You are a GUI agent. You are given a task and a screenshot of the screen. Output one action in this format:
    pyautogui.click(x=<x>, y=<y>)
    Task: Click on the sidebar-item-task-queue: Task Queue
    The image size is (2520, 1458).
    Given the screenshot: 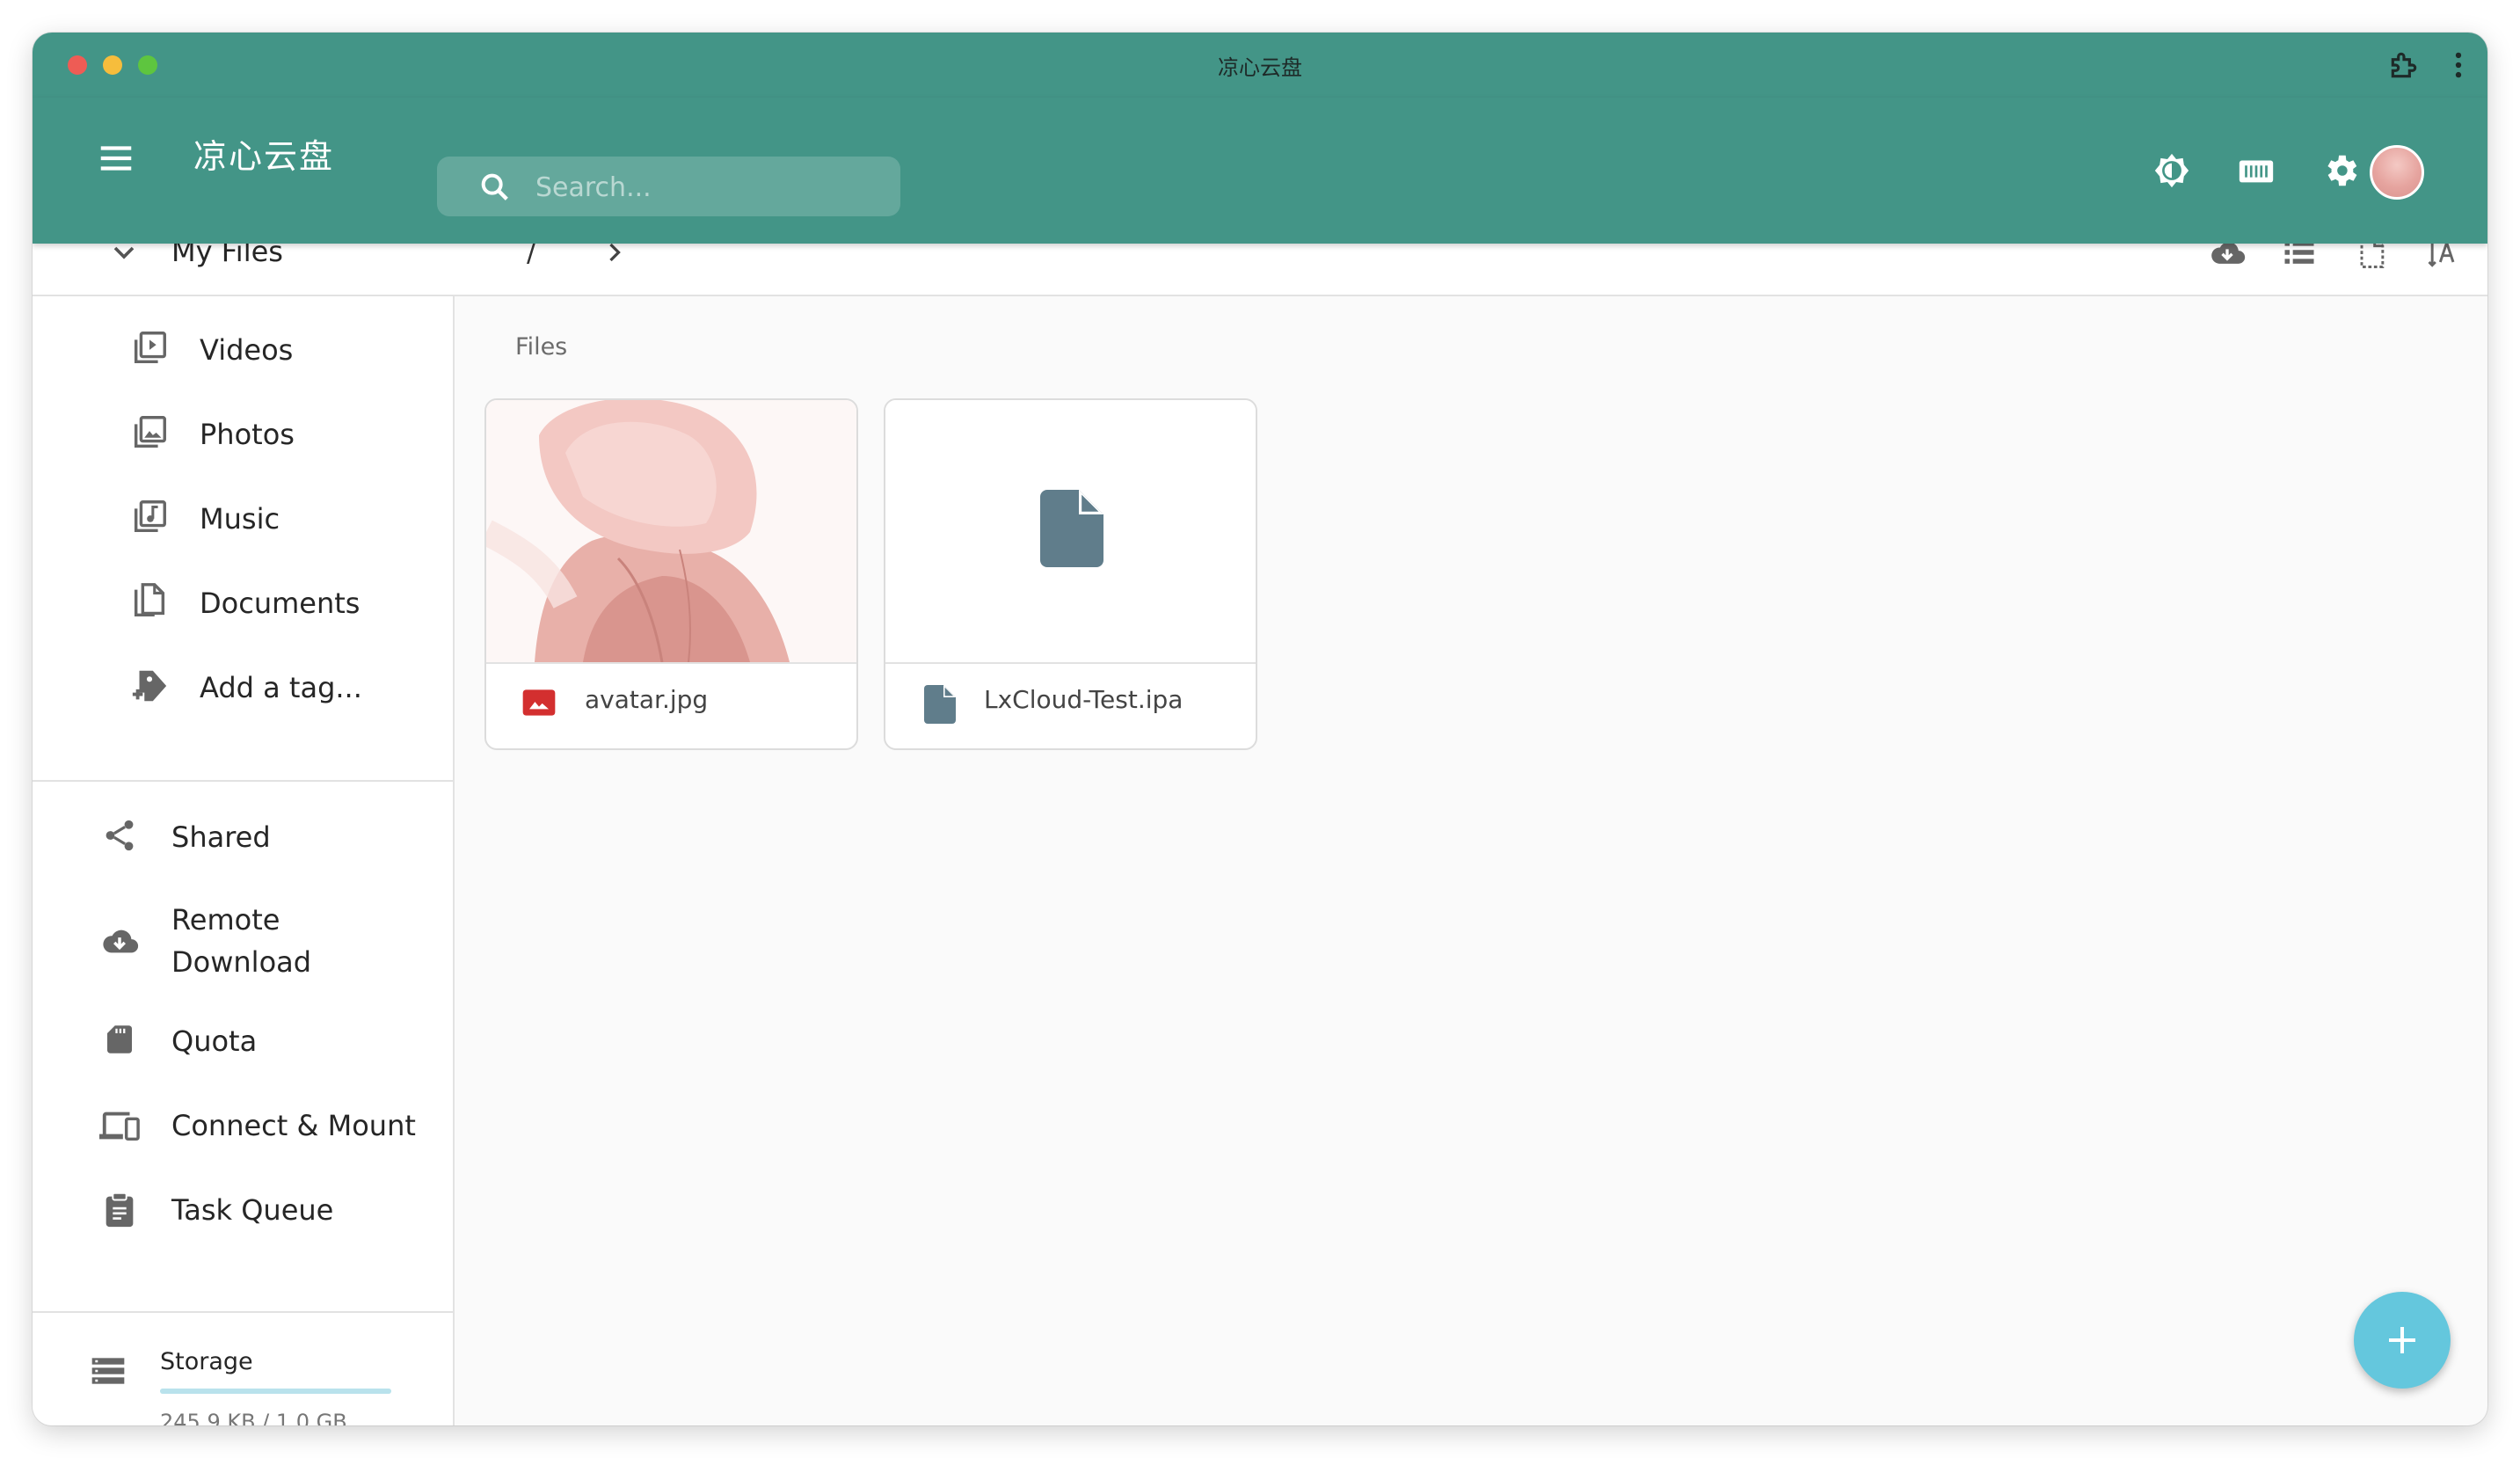 What is the action you would take?
    pyautogui.click(x=243, y=1211)
    